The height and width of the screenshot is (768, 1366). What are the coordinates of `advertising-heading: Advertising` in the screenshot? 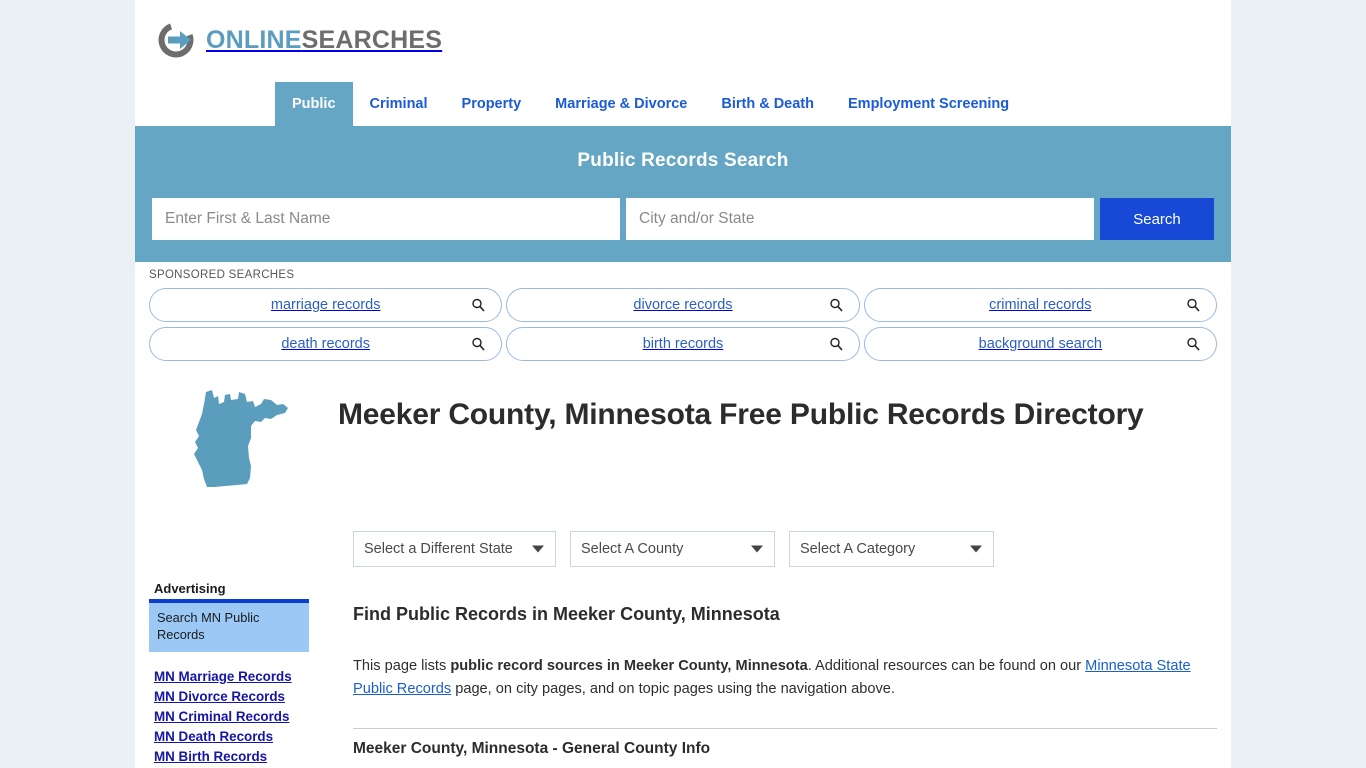 It's located at (190, 588).